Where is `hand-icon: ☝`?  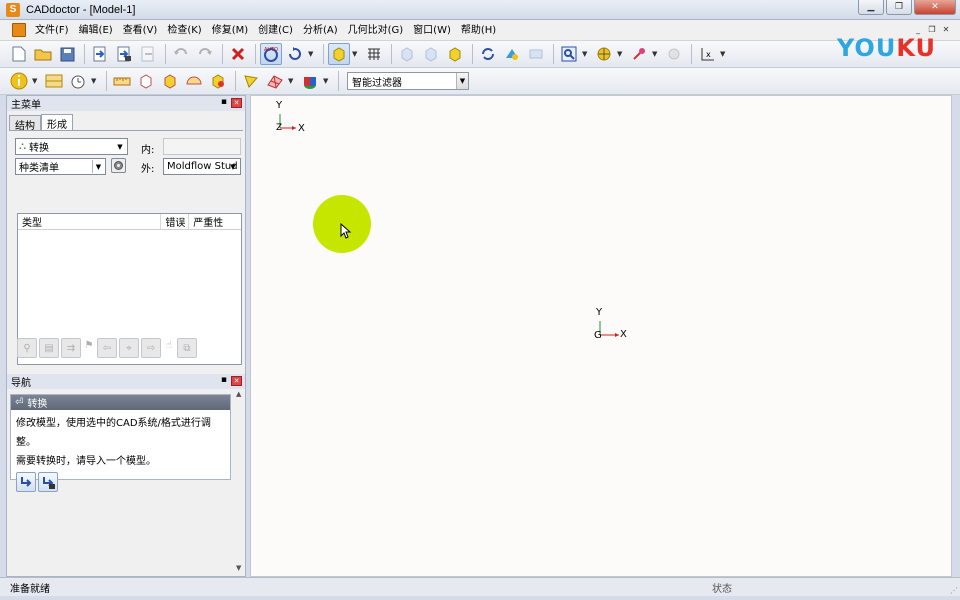
hand-icon: ☝ is located at coordinates (169, 345).